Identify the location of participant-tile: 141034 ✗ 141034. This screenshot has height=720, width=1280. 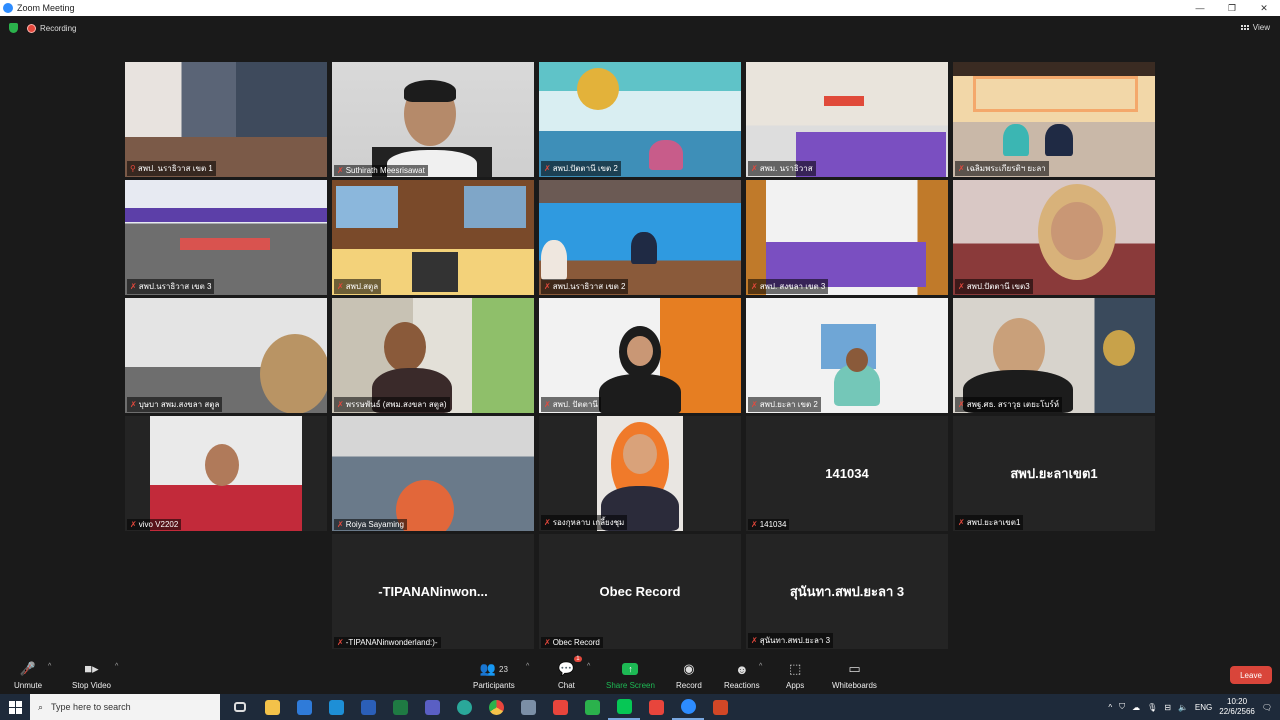
(847, 473).